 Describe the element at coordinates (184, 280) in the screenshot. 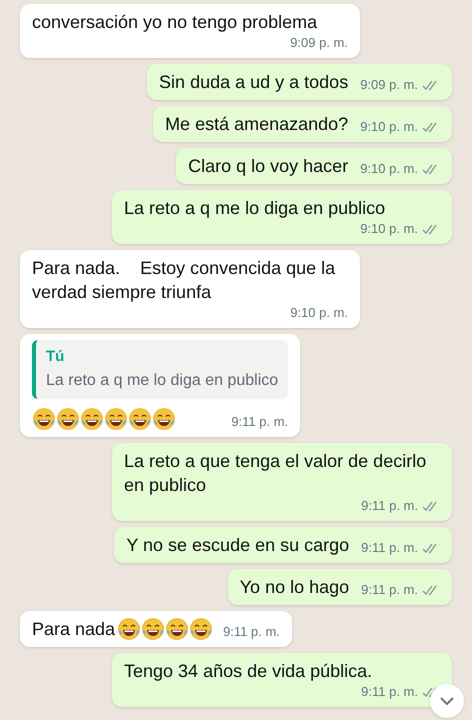

I see `message-text: Para nada. Estoy convencida que la verdad siempre triunfa` at that location.